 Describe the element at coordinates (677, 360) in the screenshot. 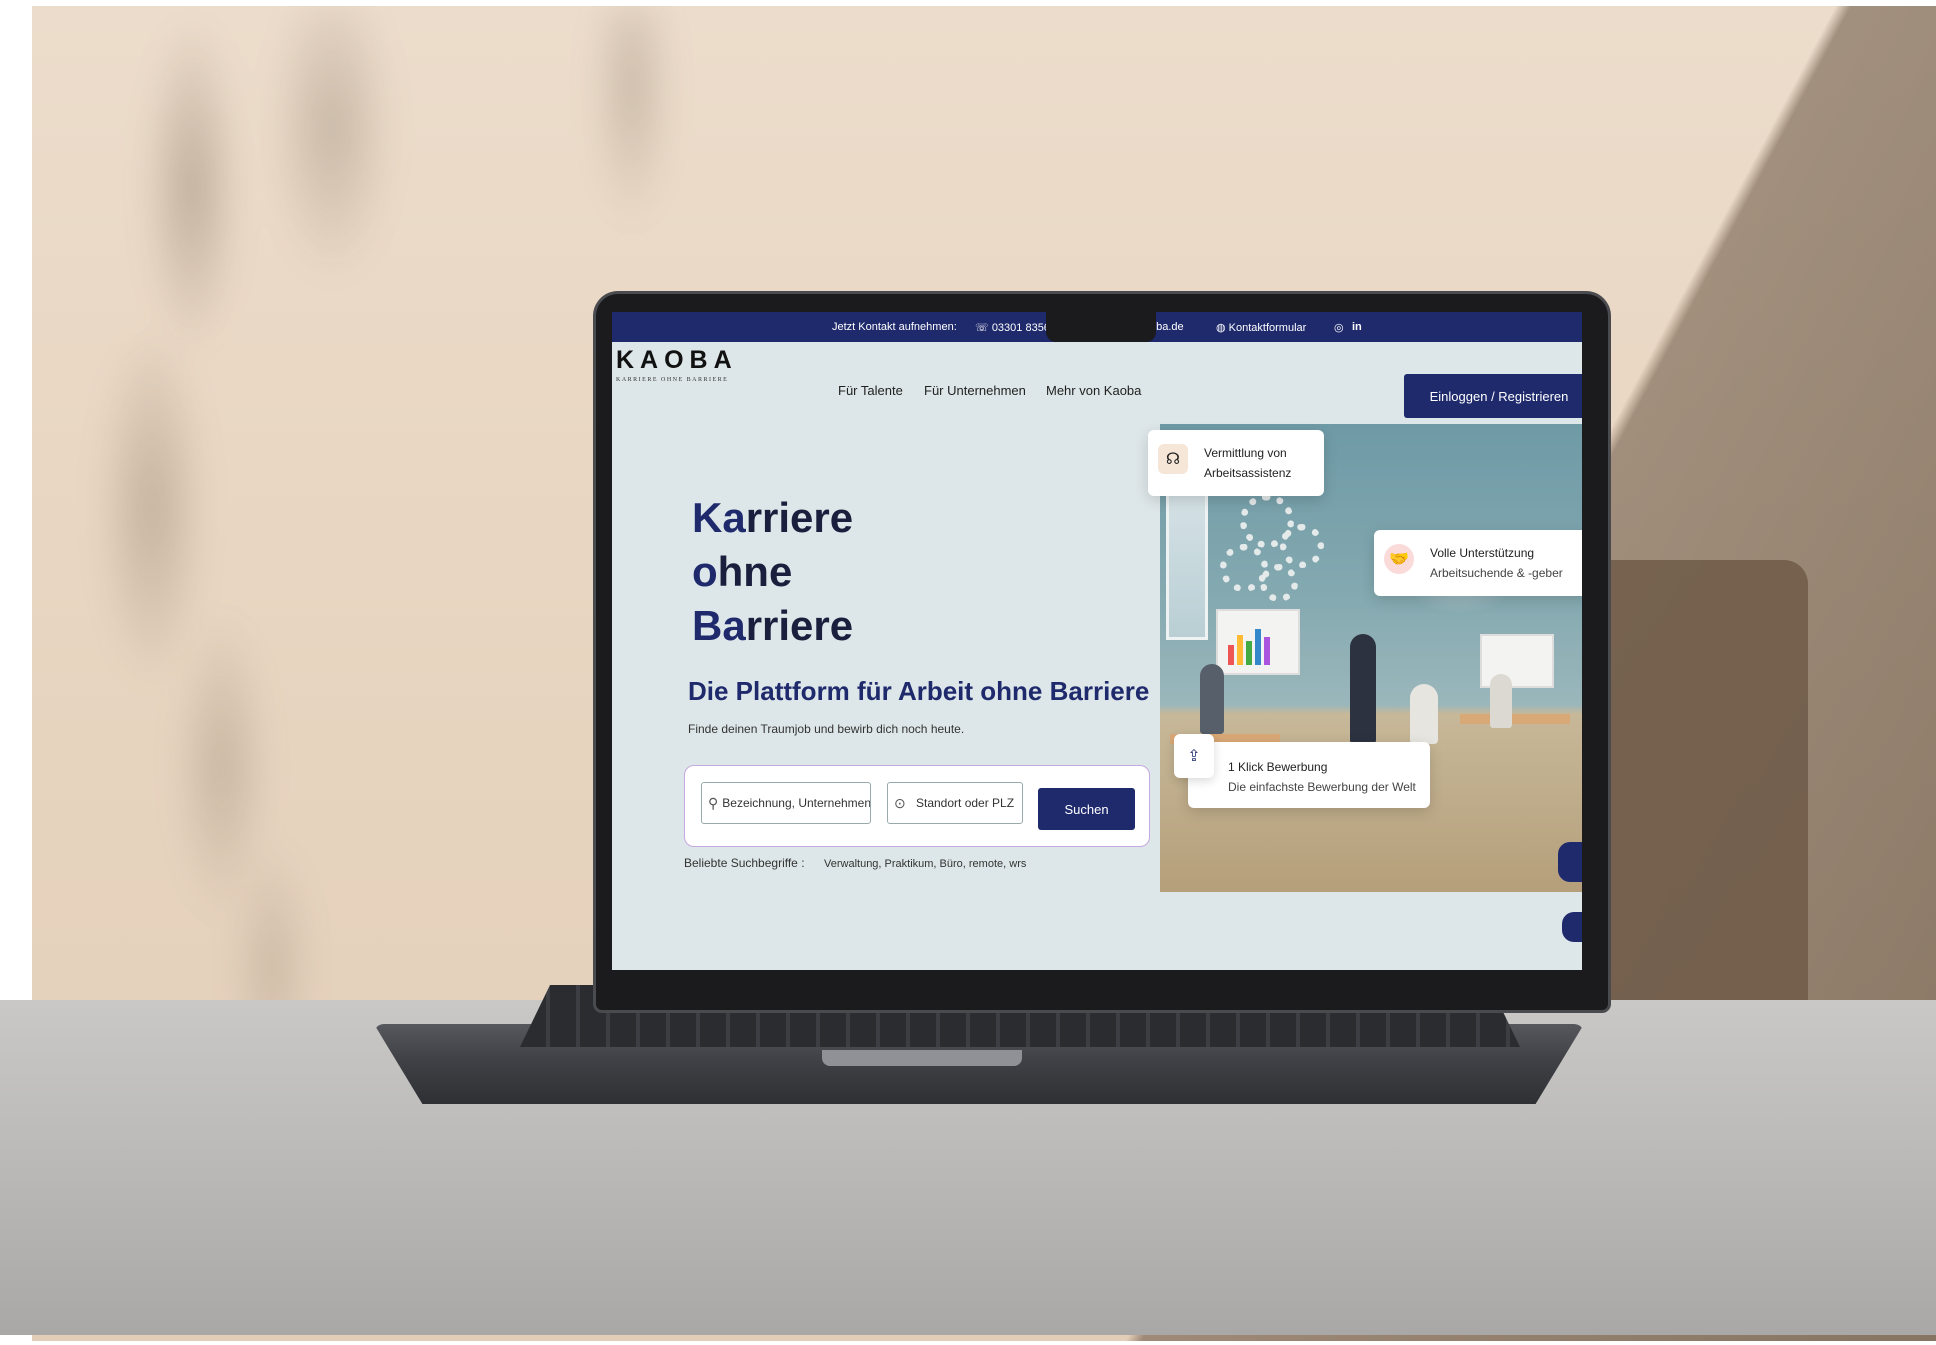

I see `kaoba-logo: KAOBA` at that location.